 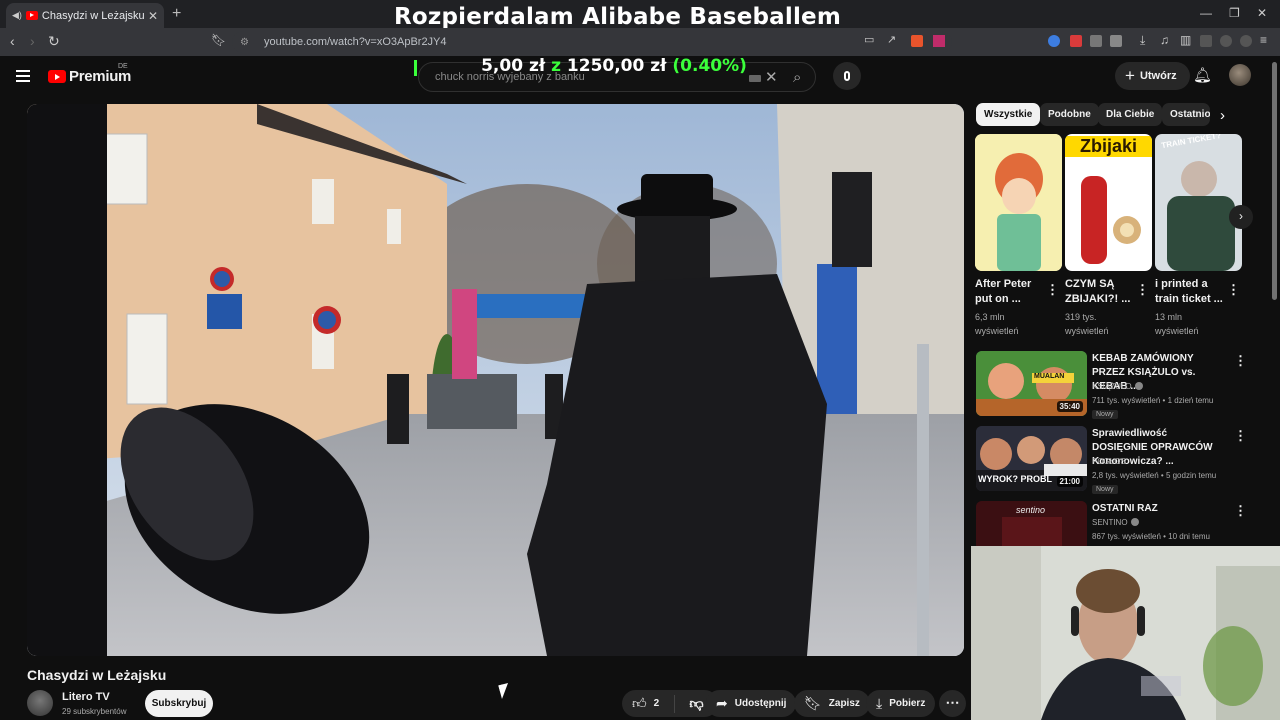 What do you see at coordinates (1206, 13) in the screenshot?
I see `minimize-icon: —` at bounding box center [1206, 13].